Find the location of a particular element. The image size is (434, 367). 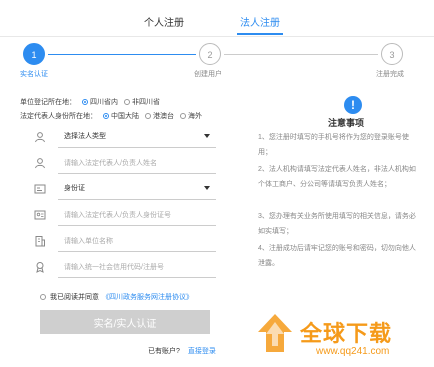

step-1-label: 实名认证 is located at coordinates (34, 74).